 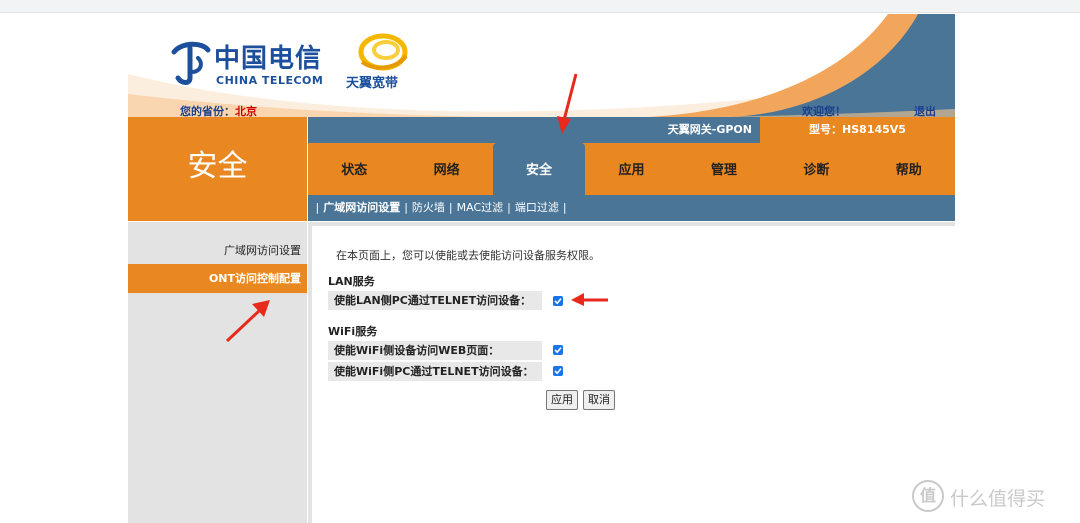 I want to click on section-title: 安全, so click(x=217, y=169).